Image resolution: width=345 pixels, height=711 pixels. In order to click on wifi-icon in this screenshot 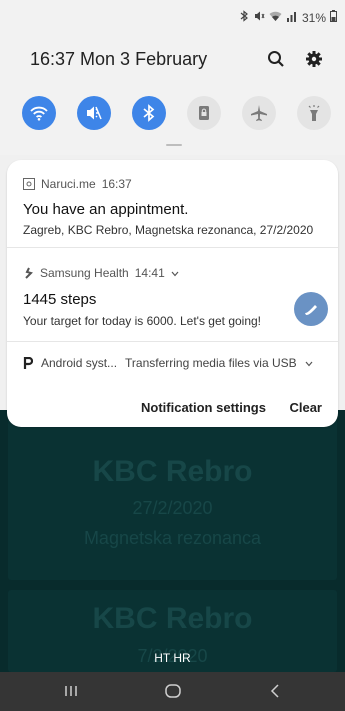, I will do `click(39, 113)`.